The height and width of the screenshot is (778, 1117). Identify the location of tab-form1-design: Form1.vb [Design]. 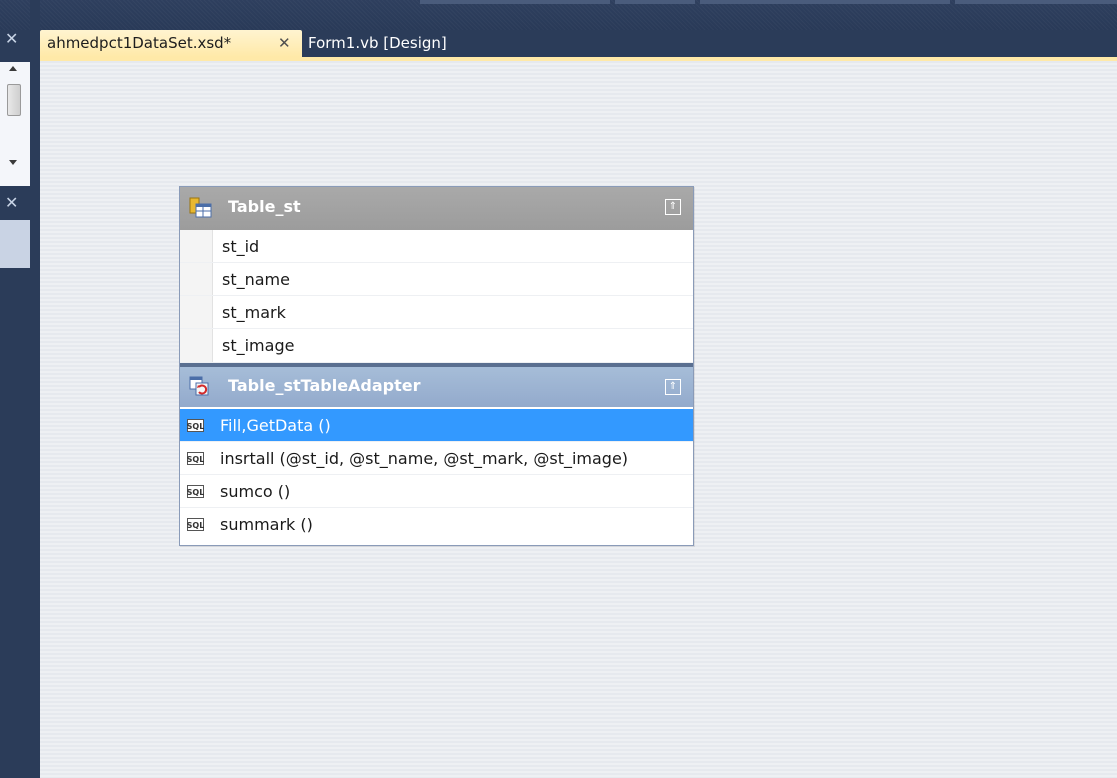
(377, 43).